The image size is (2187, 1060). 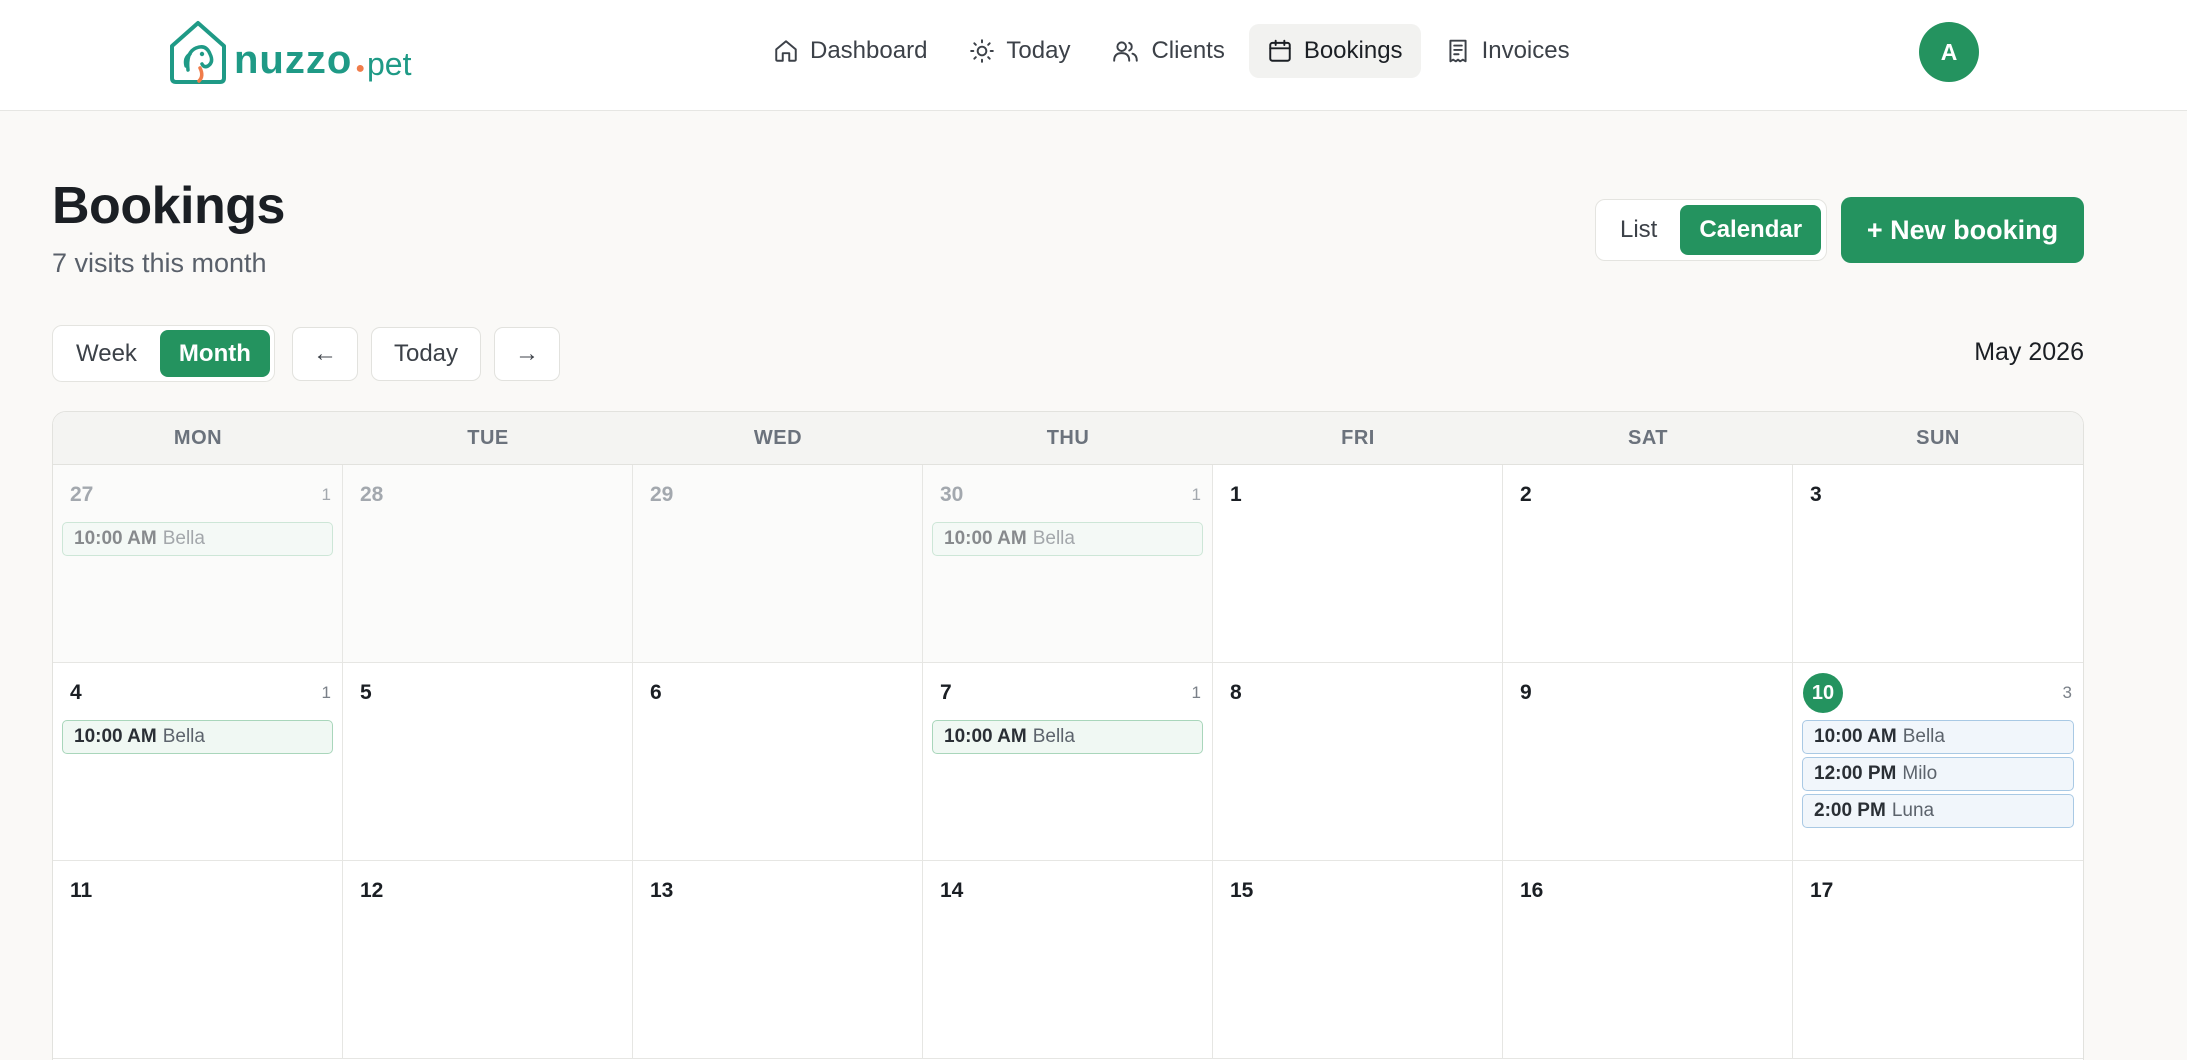 What do you see at coordinates (1526, 494) in the screenshot?
I see `day-number: 2` at bounding box center [1526, 494].